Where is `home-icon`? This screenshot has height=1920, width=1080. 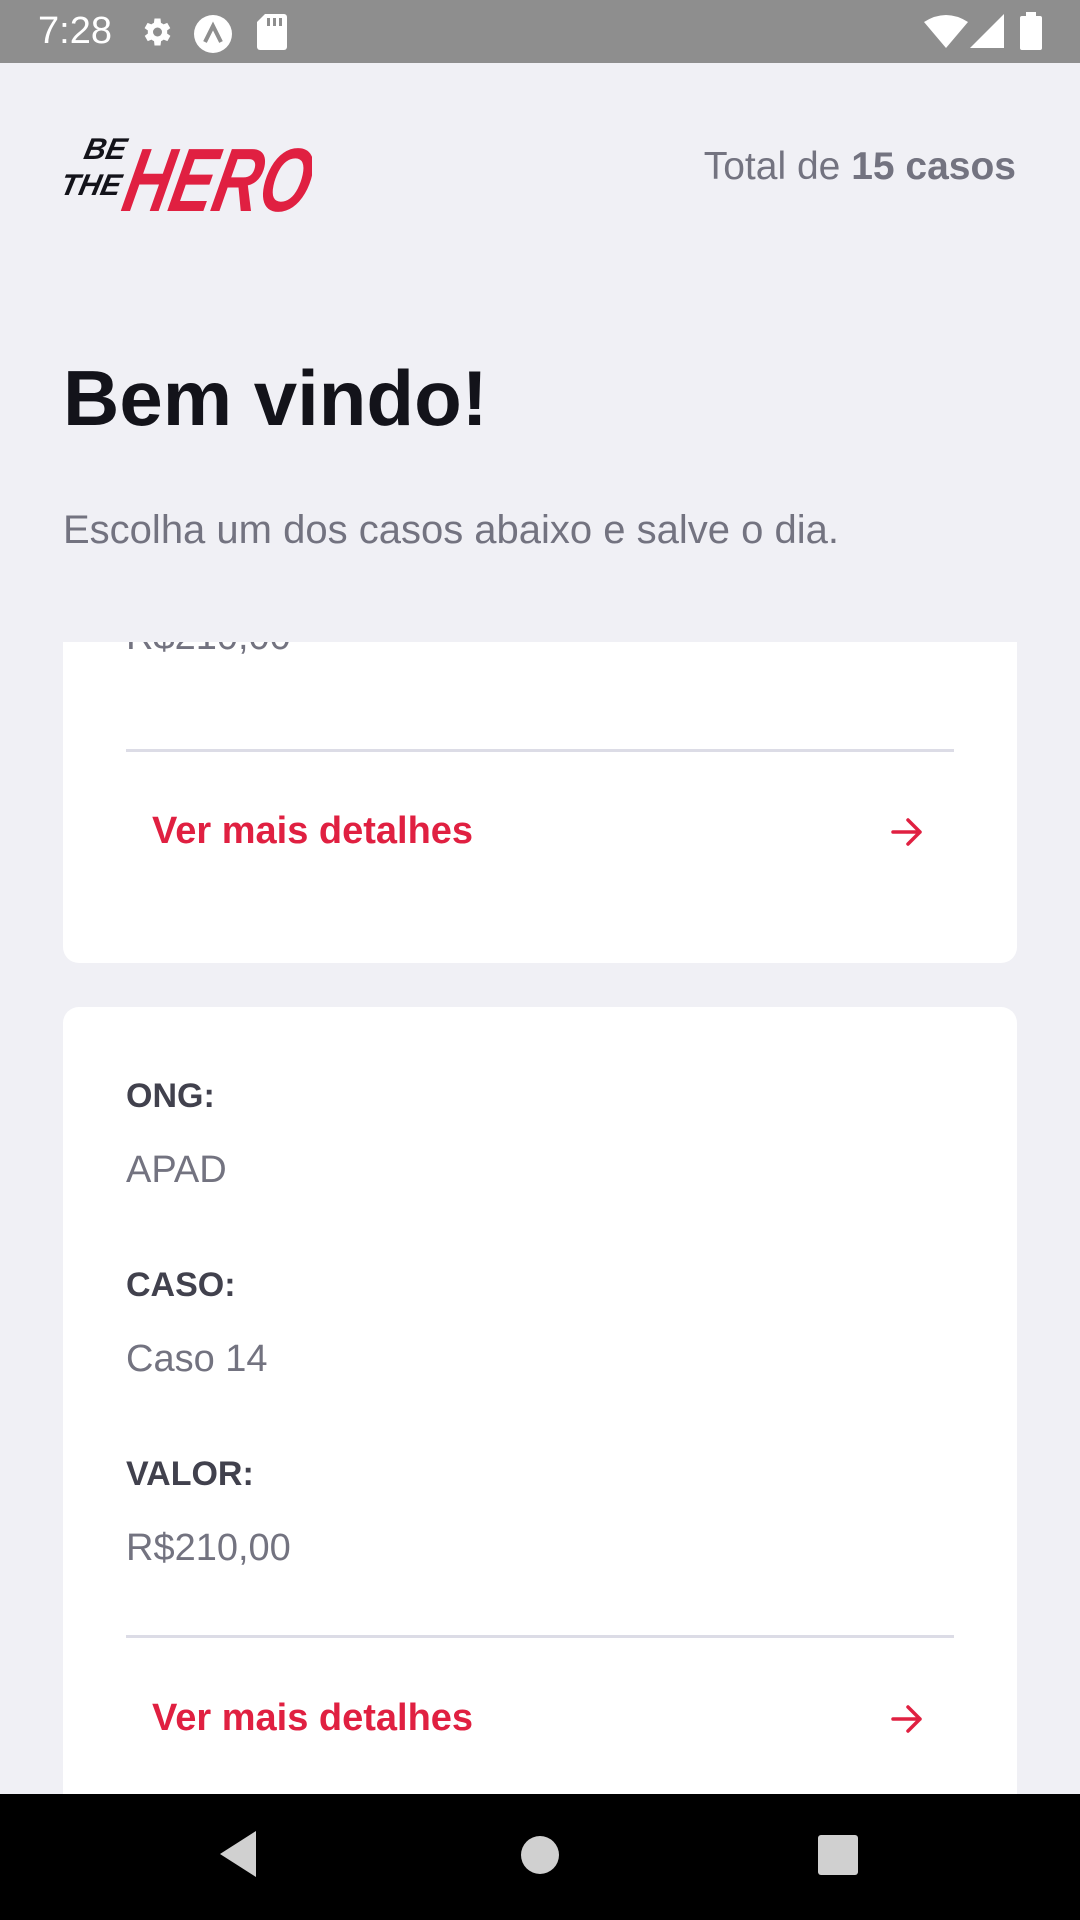
home-icon is located at coordinates (540, 1857).